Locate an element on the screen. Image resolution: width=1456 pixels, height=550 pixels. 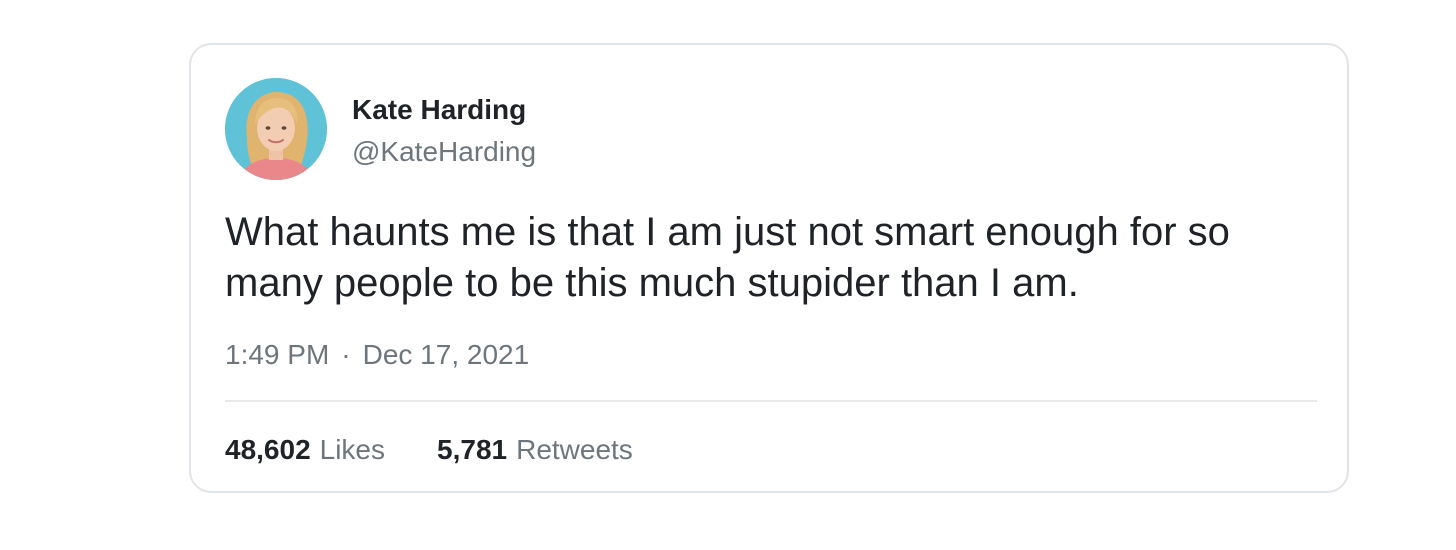
profile-photo-icon is located at coordinates (276, 129).